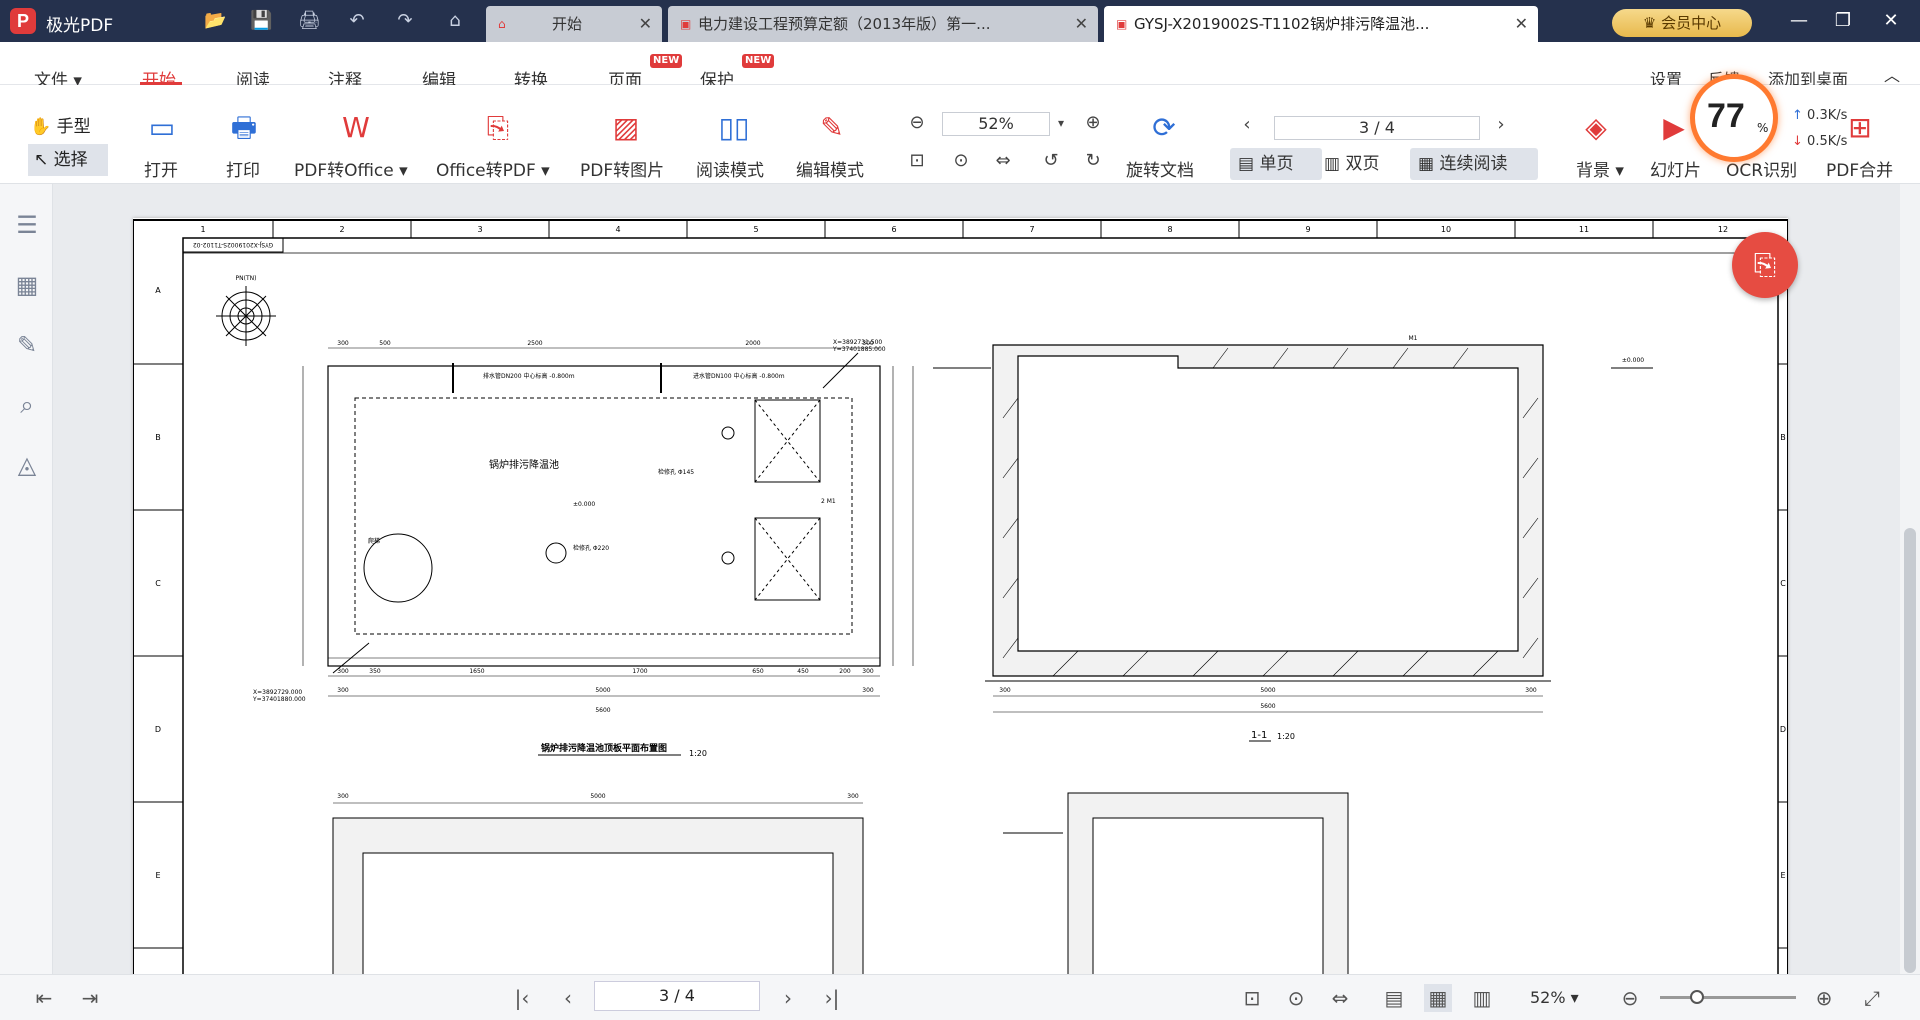 The width and height of the screenshot is (1920, 1020). Describe the element at coordinates (455, 21) in the screenshot. I see `home-icon: ⌂` at that location.